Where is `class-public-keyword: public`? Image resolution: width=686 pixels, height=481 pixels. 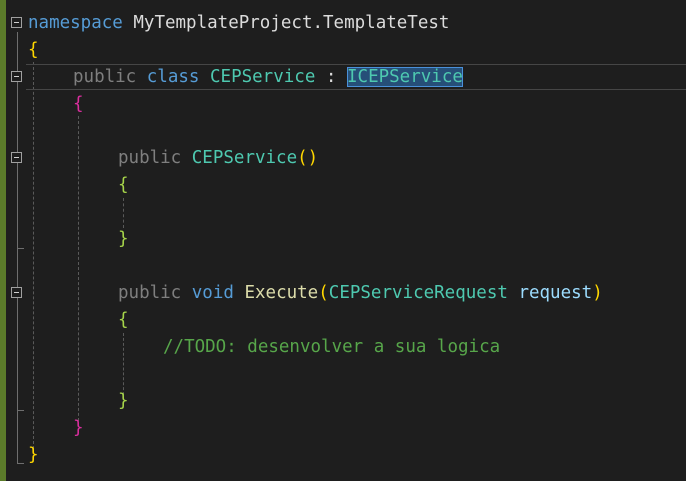
class-public-keyword: public is located at coordinates (105, 77).